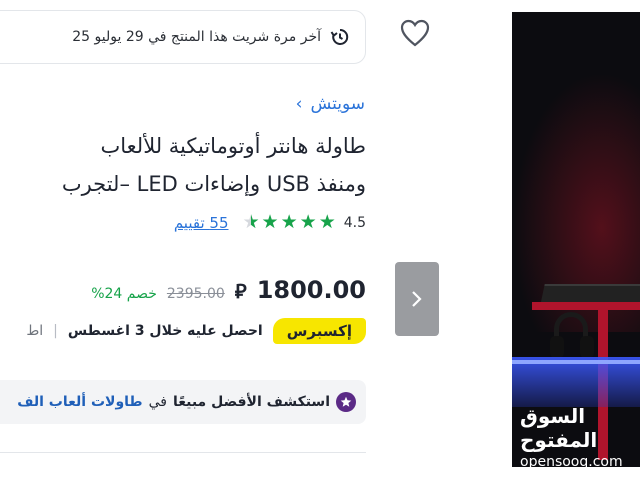 This screenshot has width=640, height=480. Describe the element at coordinates (183, 452) in the screenshot. I see `divider` at that location.